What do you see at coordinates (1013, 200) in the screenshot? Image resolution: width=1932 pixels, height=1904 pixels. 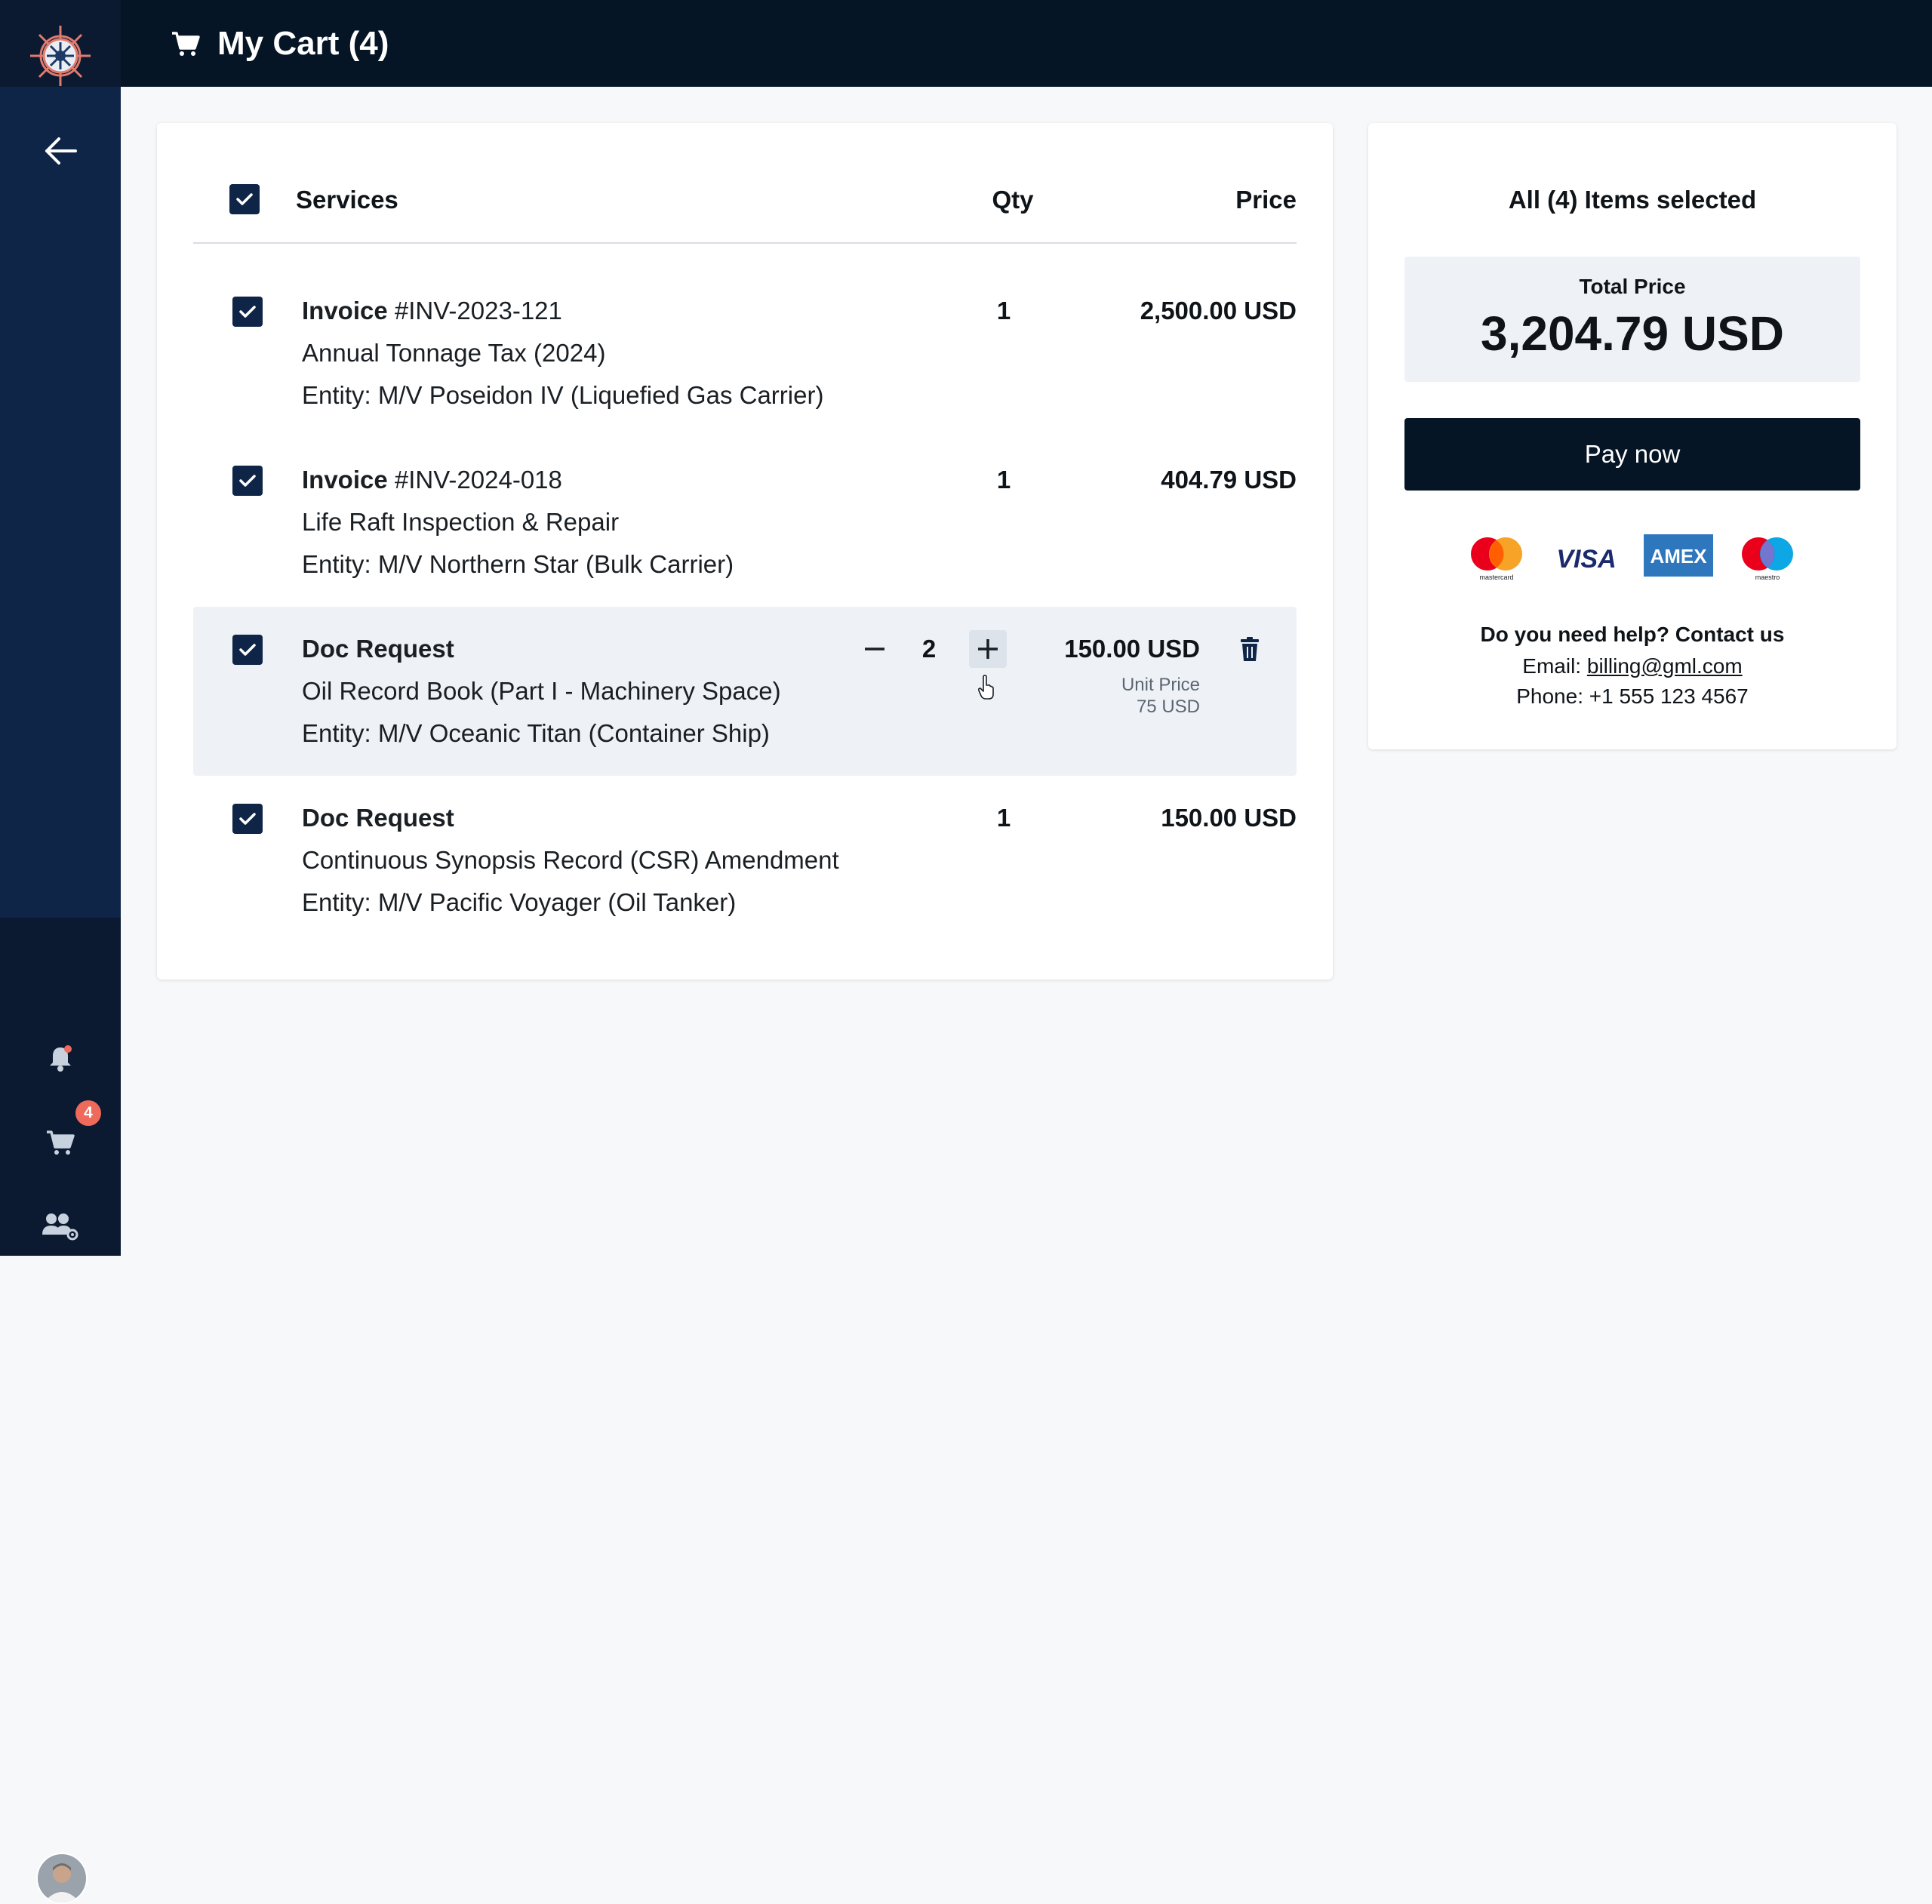 I see `qty-column-header: Qty` at bounding box center [1013, 200].